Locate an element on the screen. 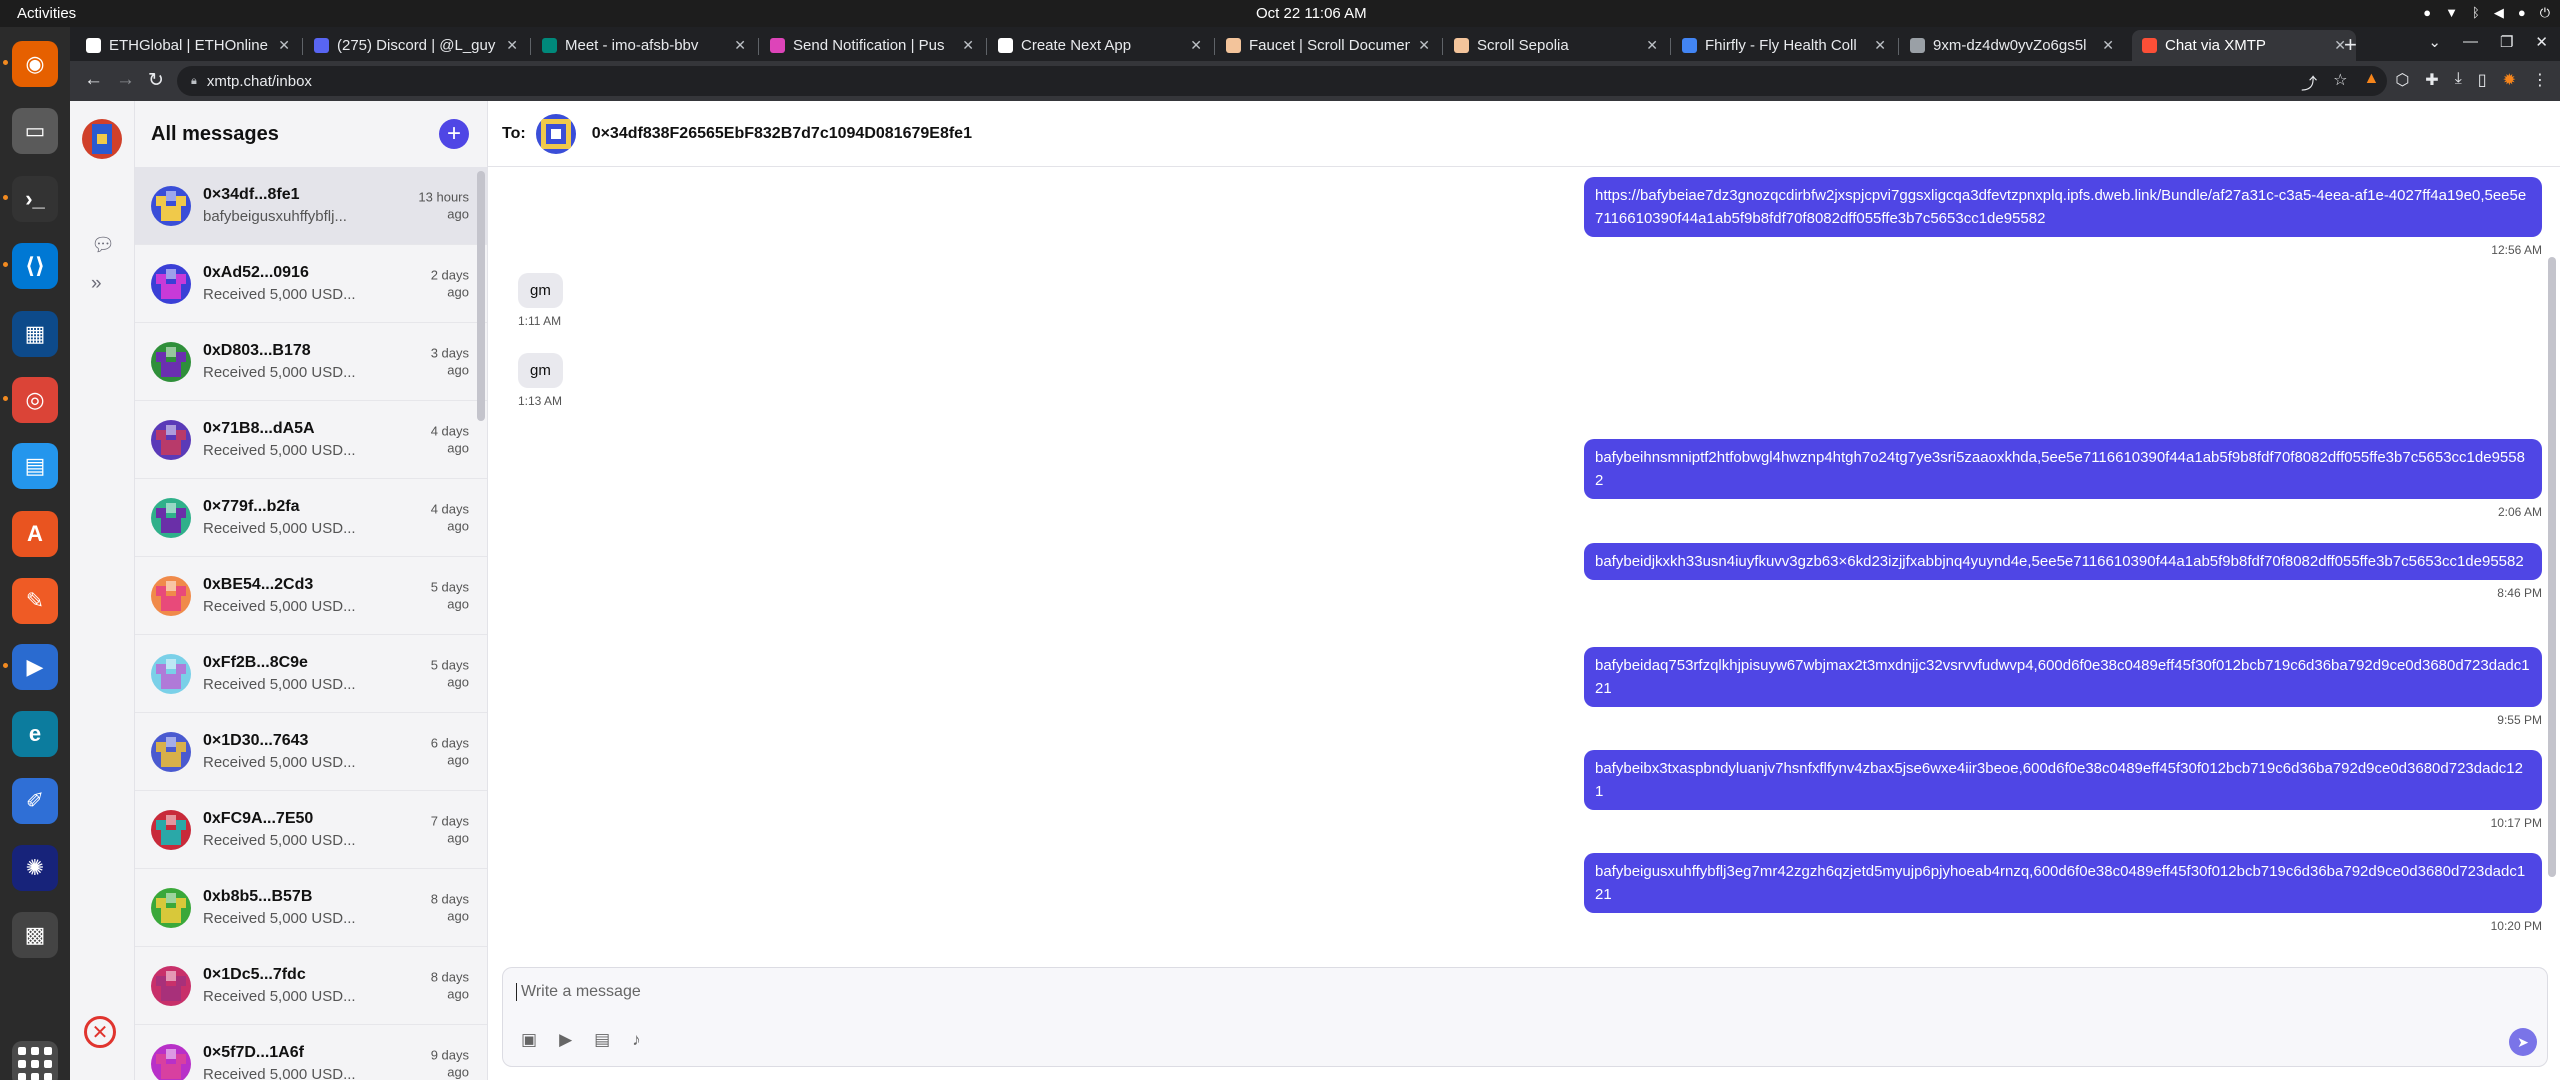 The image size is (2560, 1080). system-tray: ● ▼ ᛒ ◀ ● ⏻ is located at coordinates (2486, 13).